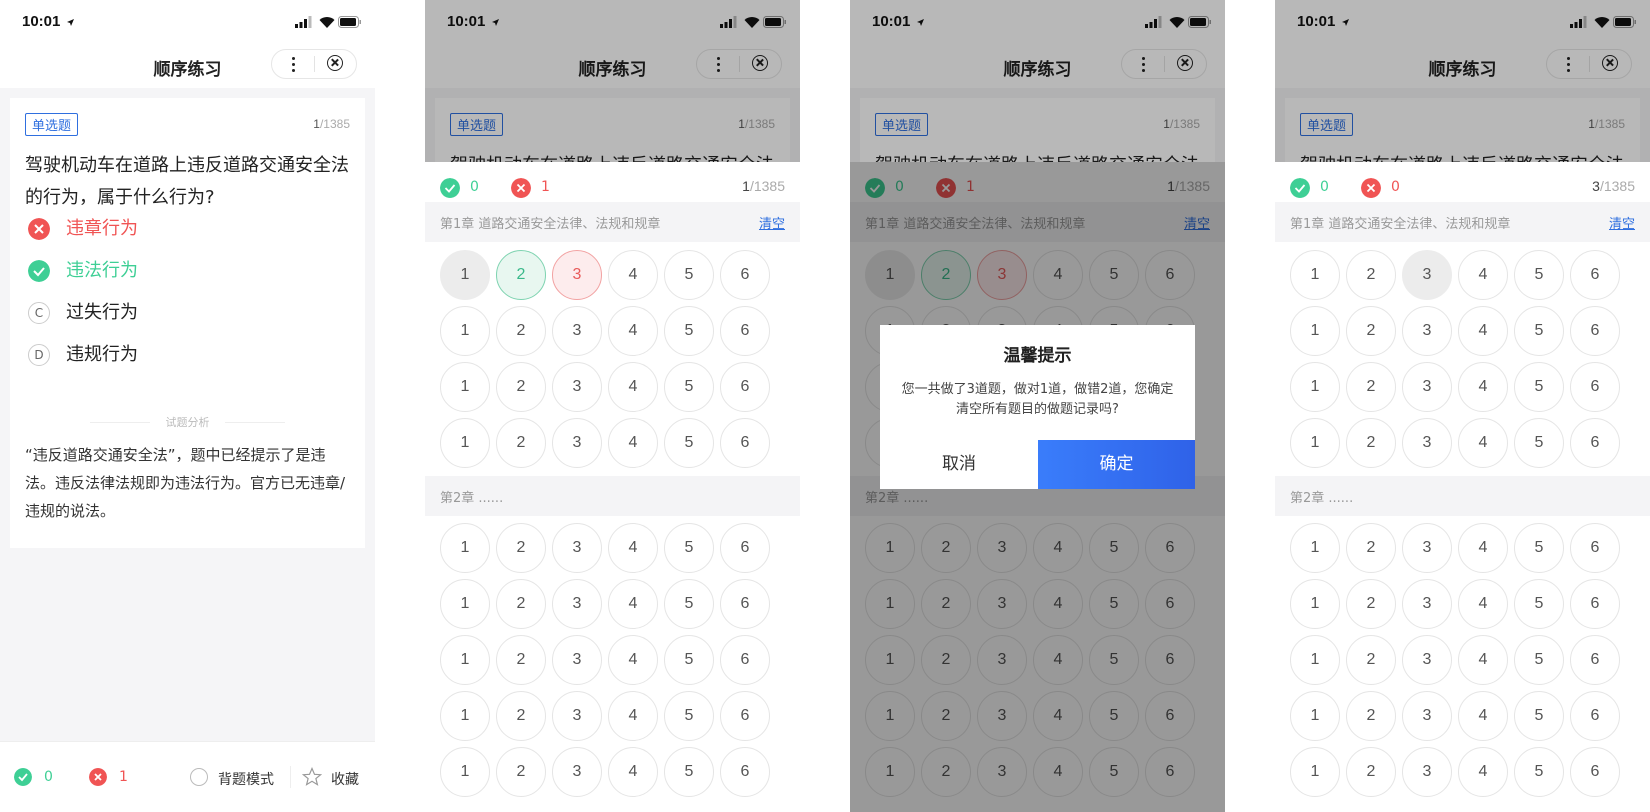  I want to click on confirm-button: 确定, so click(1116, 464).